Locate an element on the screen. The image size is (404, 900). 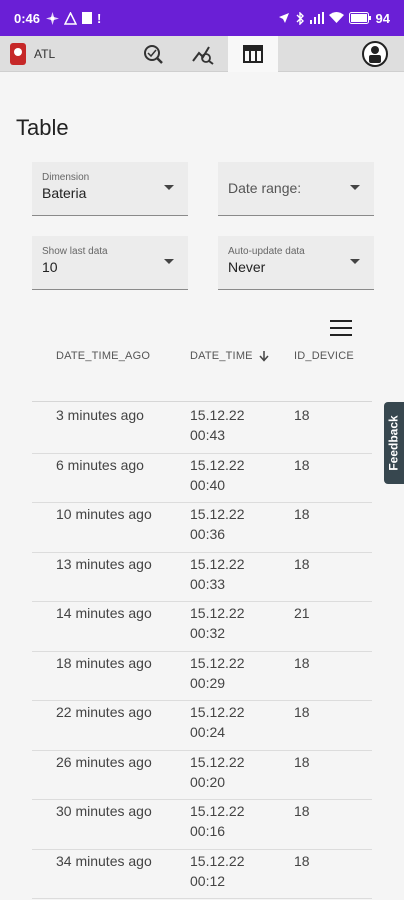
header-id-device: ID_DEVICE is located at coordinates (324, 356).